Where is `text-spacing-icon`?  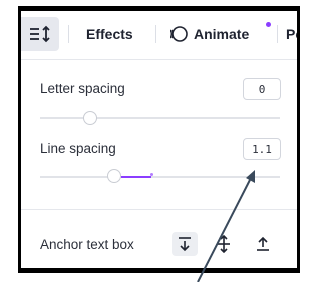
text-spacing-icon is located at coordinates (40, 34).